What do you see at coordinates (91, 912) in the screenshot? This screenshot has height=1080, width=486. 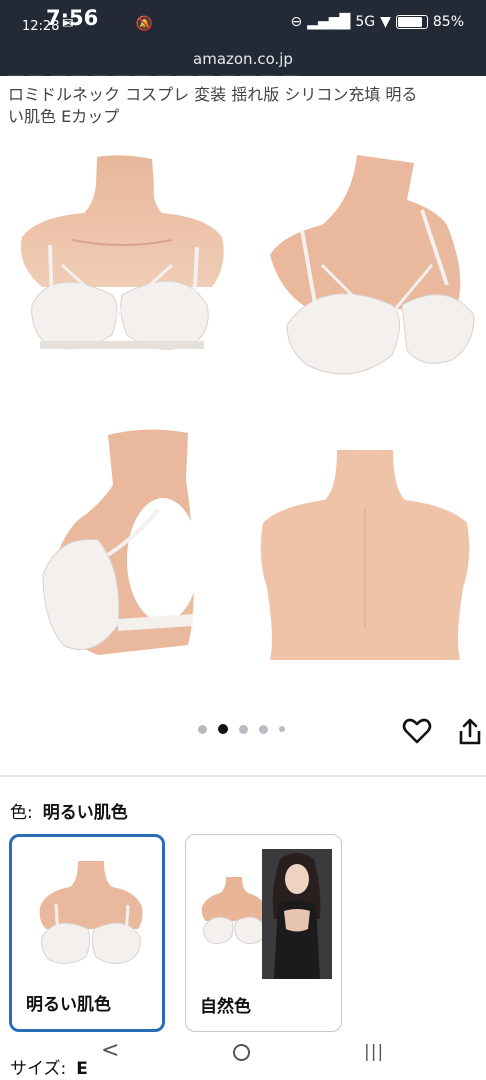 I see `swatch-image-light` at bounding box center [91, 912].